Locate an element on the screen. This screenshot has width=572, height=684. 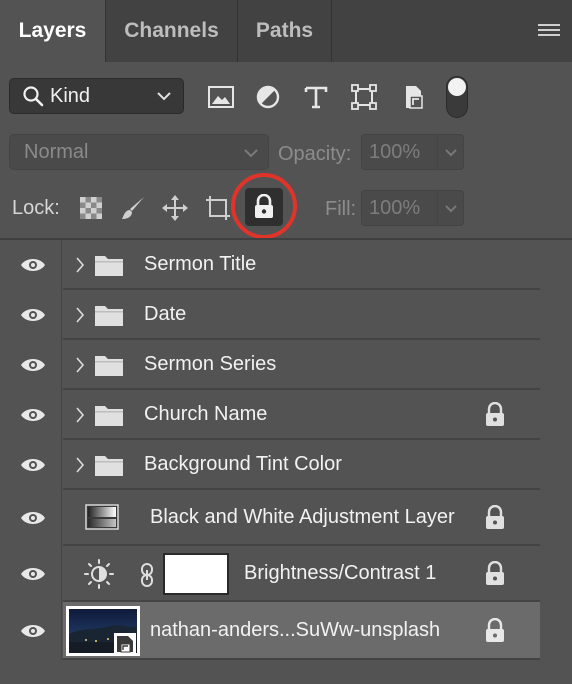
tab-paths: Paths is located at coordinates (285, 31).